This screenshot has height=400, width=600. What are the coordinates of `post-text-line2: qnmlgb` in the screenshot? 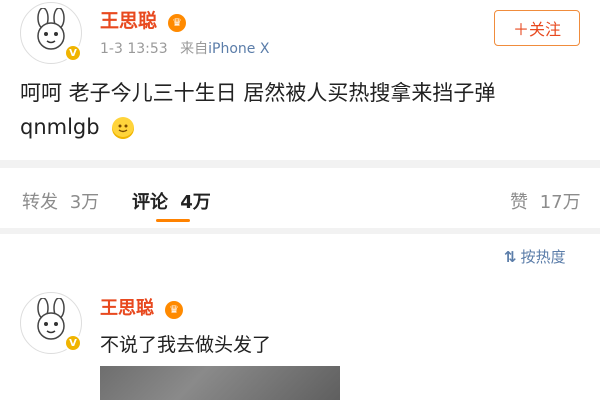 It's located at (60, 127).